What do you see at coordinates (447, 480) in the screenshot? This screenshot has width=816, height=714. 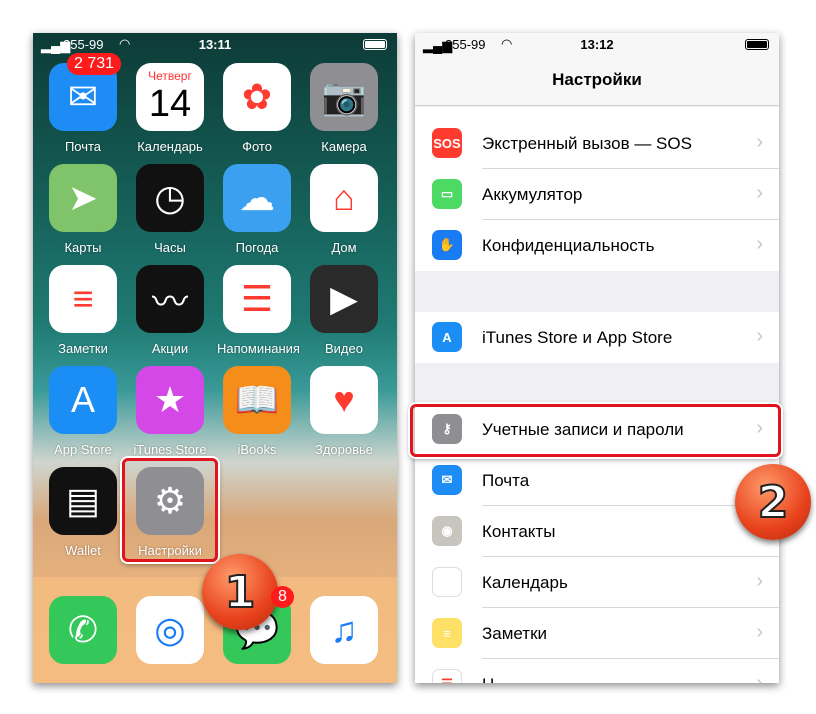 I see `mail-icon: ✉` at bounding box center [447, 480].